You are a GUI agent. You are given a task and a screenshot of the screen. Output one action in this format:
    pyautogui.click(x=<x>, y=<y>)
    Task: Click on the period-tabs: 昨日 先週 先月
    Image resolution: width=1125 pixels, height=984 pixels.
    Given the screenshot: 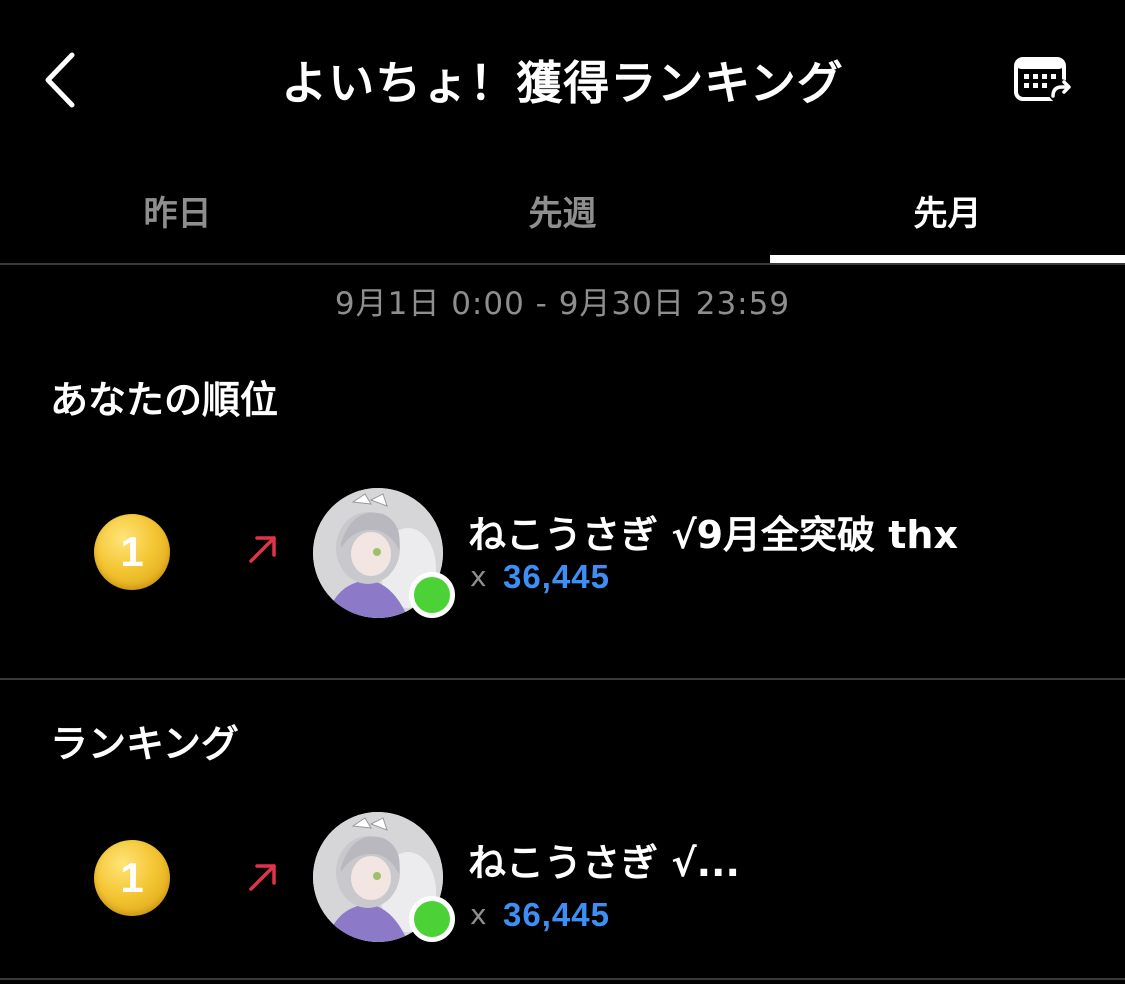 What is the action you would take?
    pyautogui.click(x=562, y=212)
    